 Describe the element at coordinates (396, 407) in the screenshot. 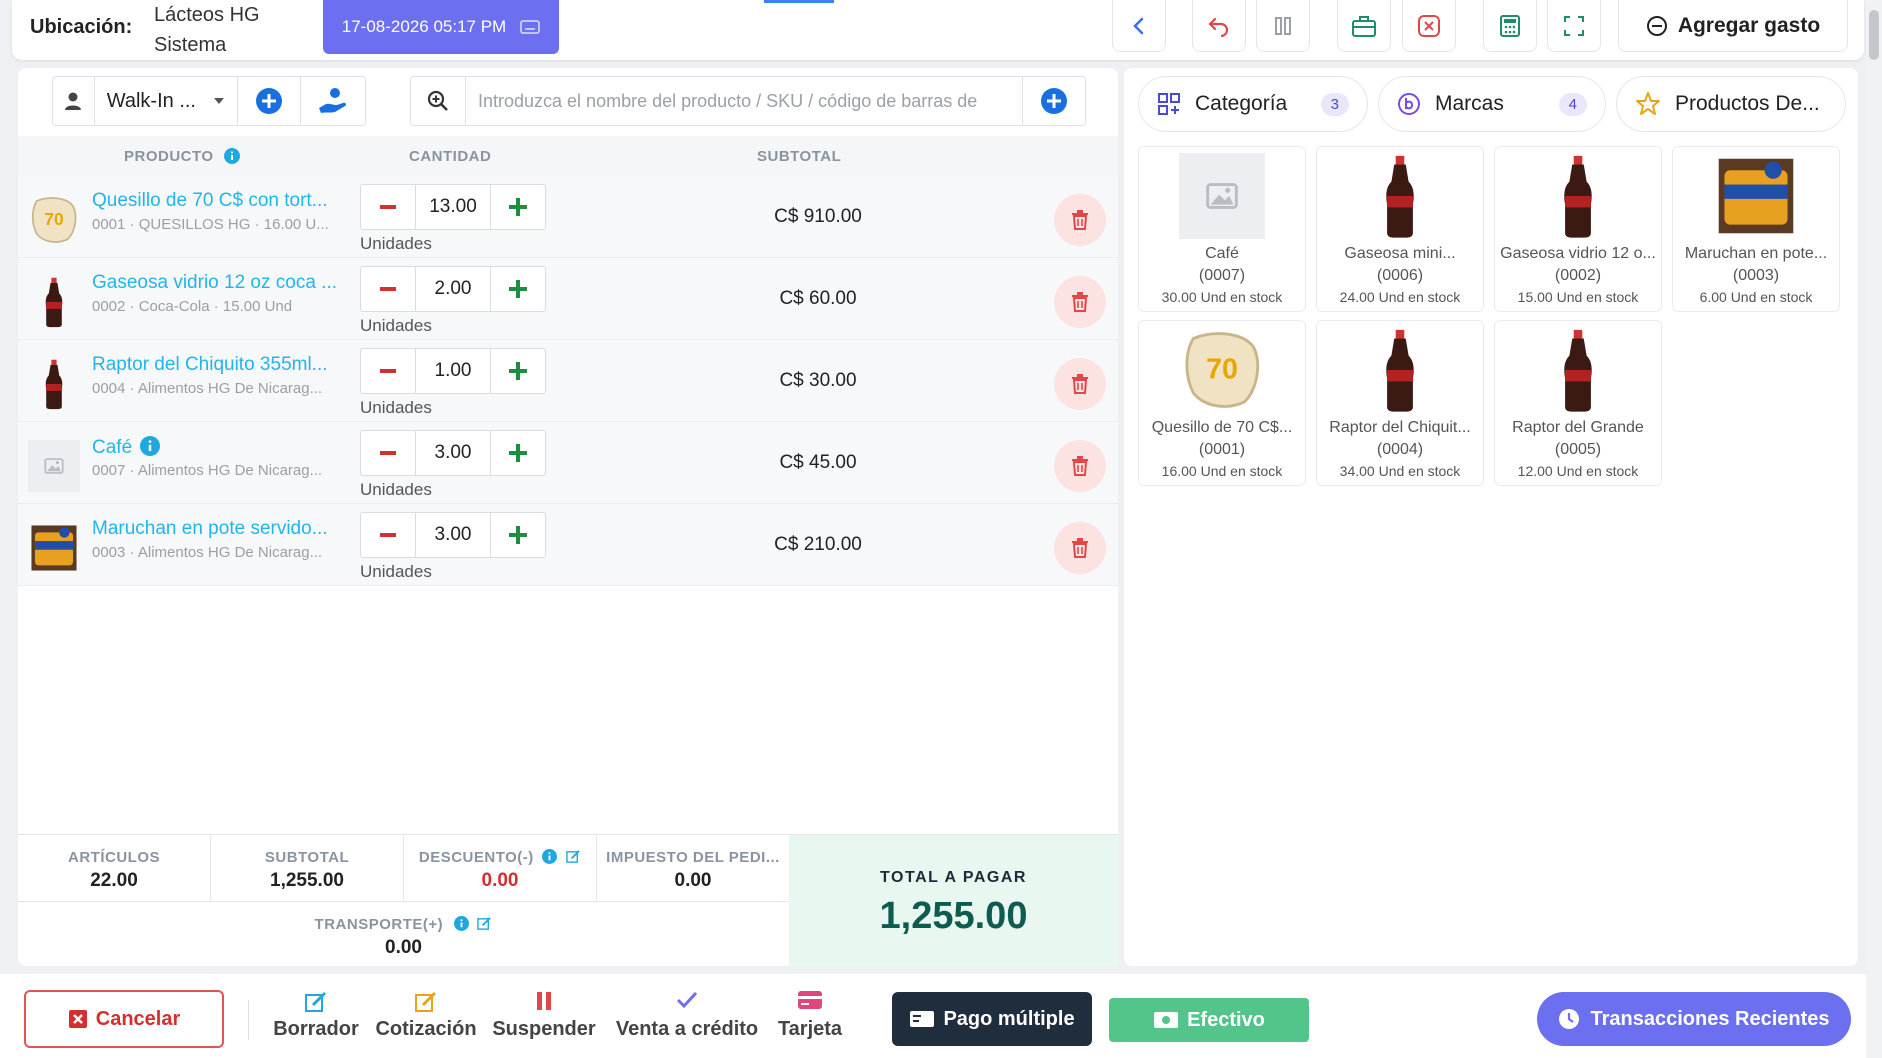

I see `quantity-unit: Unidades` at that location.